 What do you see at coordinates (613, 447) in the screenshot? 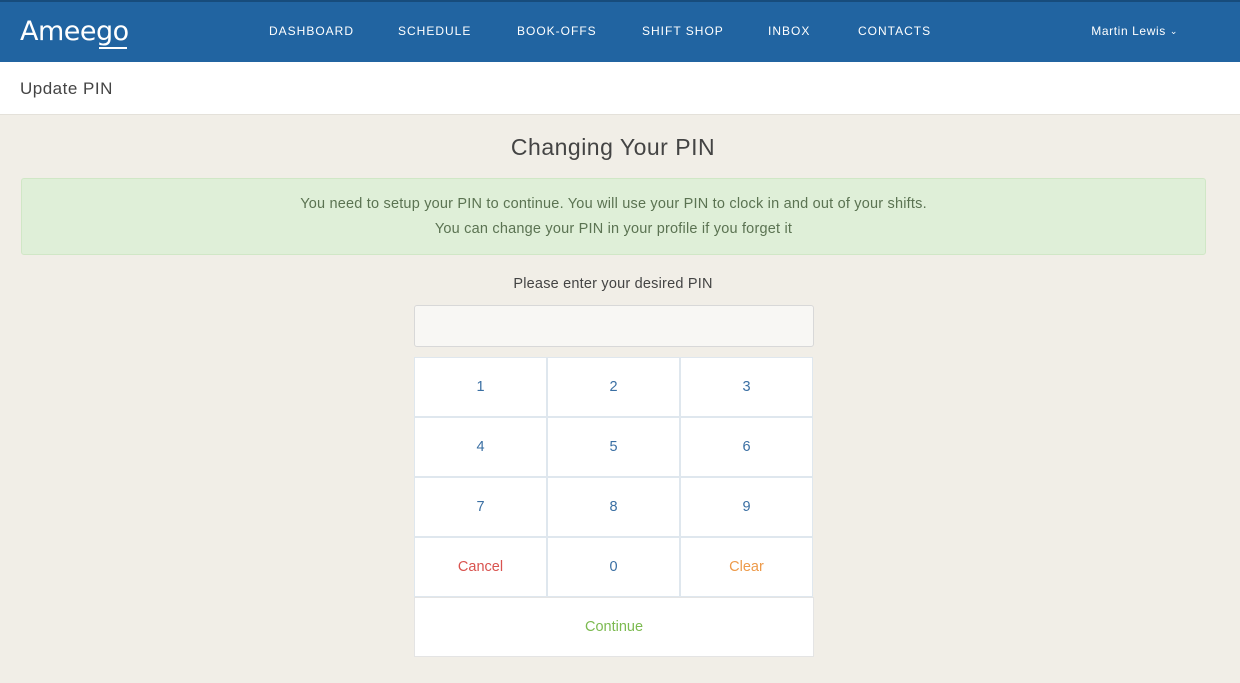
I see `key-5: 5` at bounding box center [613, 447].